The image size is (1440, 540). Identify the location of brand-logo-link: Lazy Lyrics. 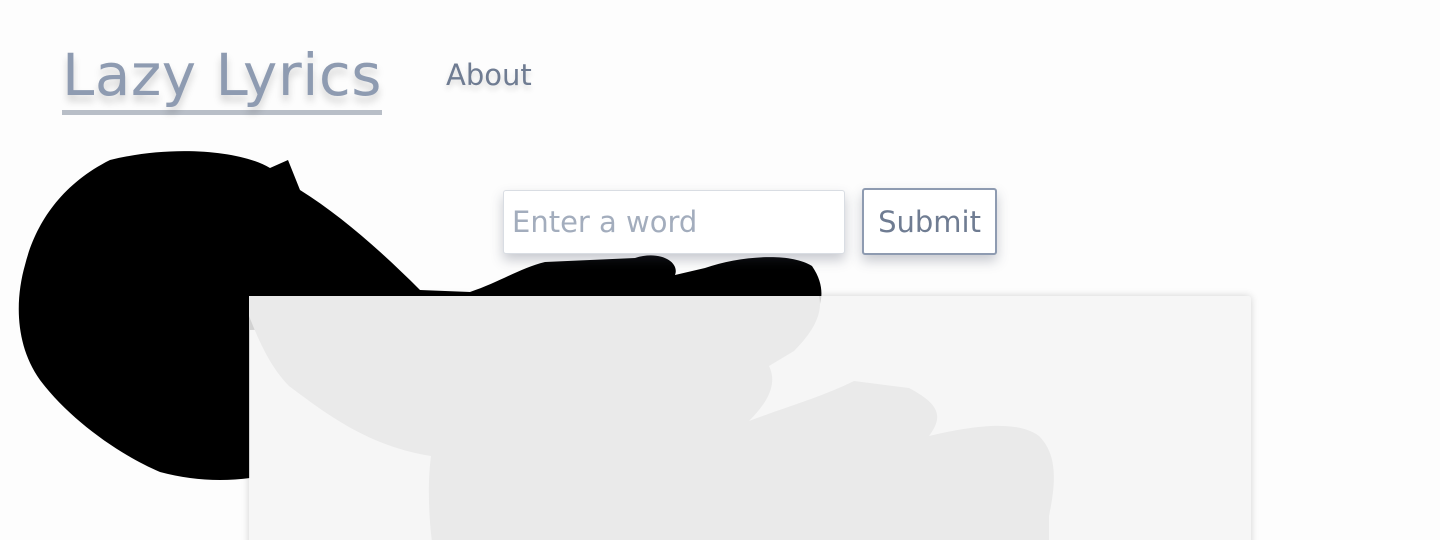
(222, 77).